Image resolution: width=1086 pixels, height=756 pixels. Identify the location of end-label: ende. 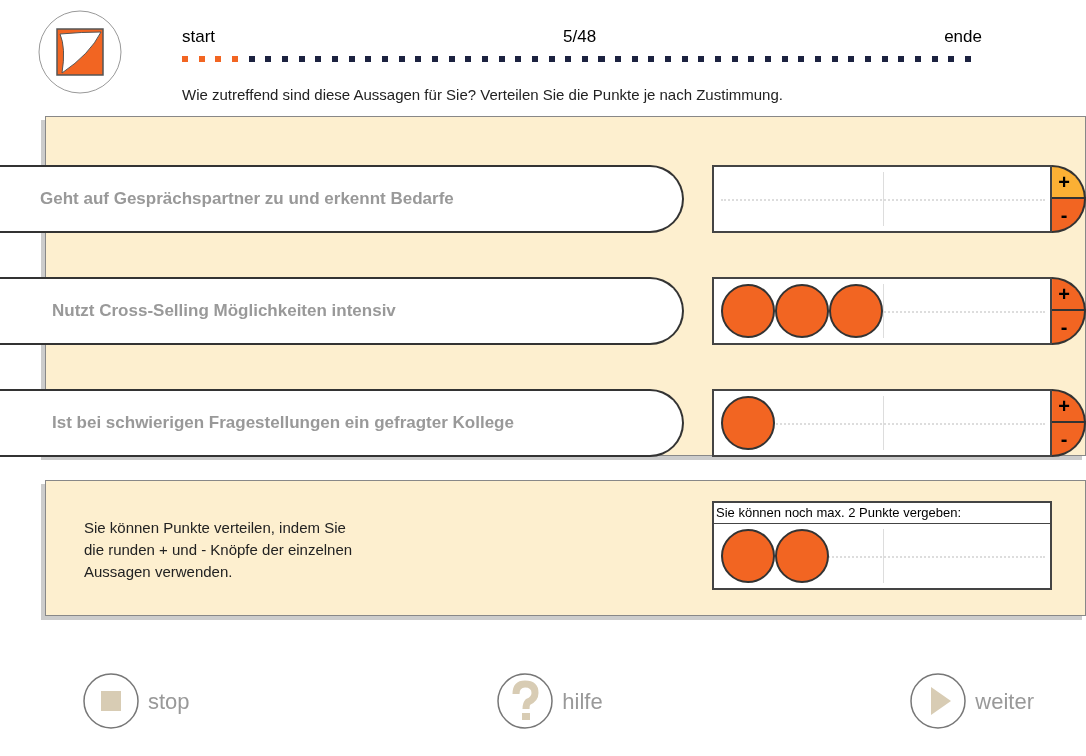
(963, 37).